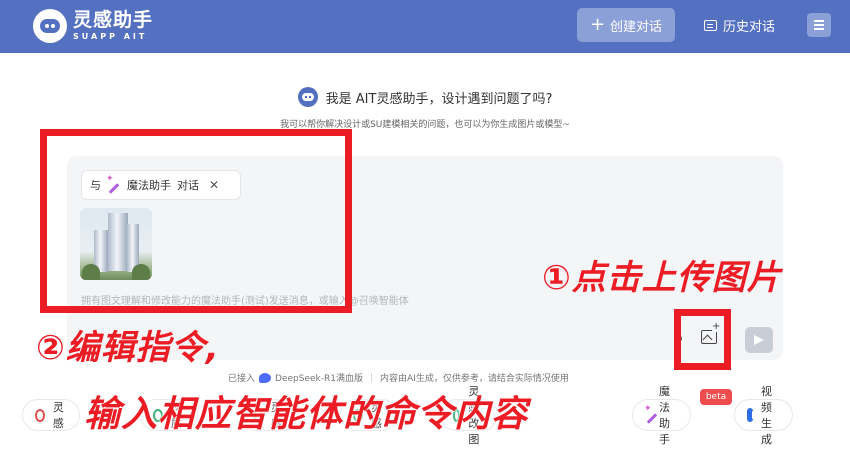  Describe the element at coordinates (58, 415) in the screenshot. I see `tool-label: 灵感` at that location.